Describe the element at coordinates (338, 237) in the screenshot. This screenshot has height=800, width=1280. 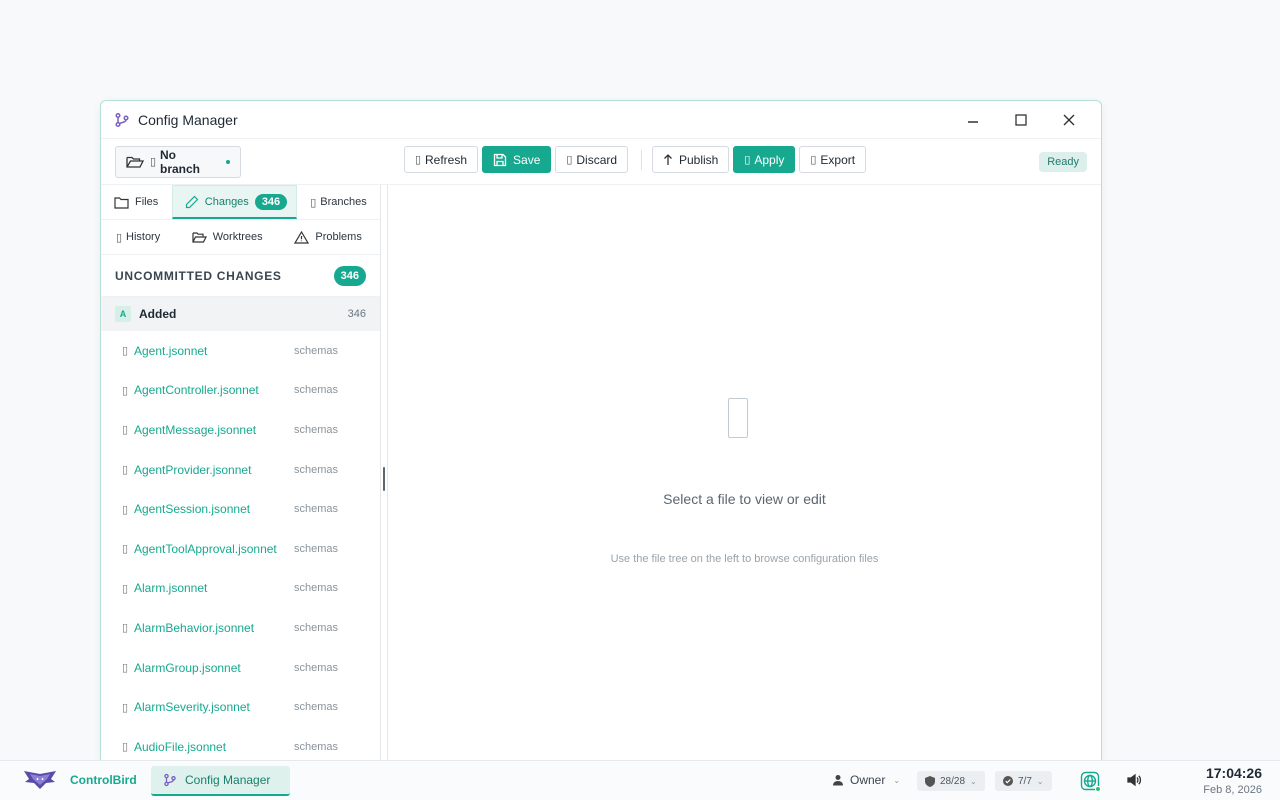
I see `tab-problems-label: Problems` at that location.